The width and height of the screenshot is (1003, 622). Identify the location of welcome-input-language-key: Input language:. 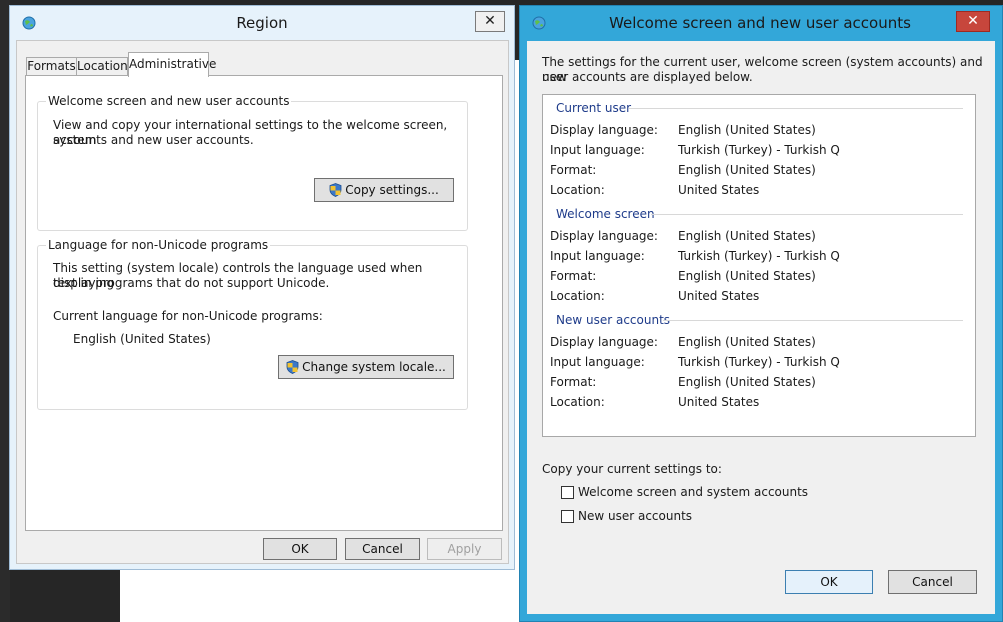
(597, 256).